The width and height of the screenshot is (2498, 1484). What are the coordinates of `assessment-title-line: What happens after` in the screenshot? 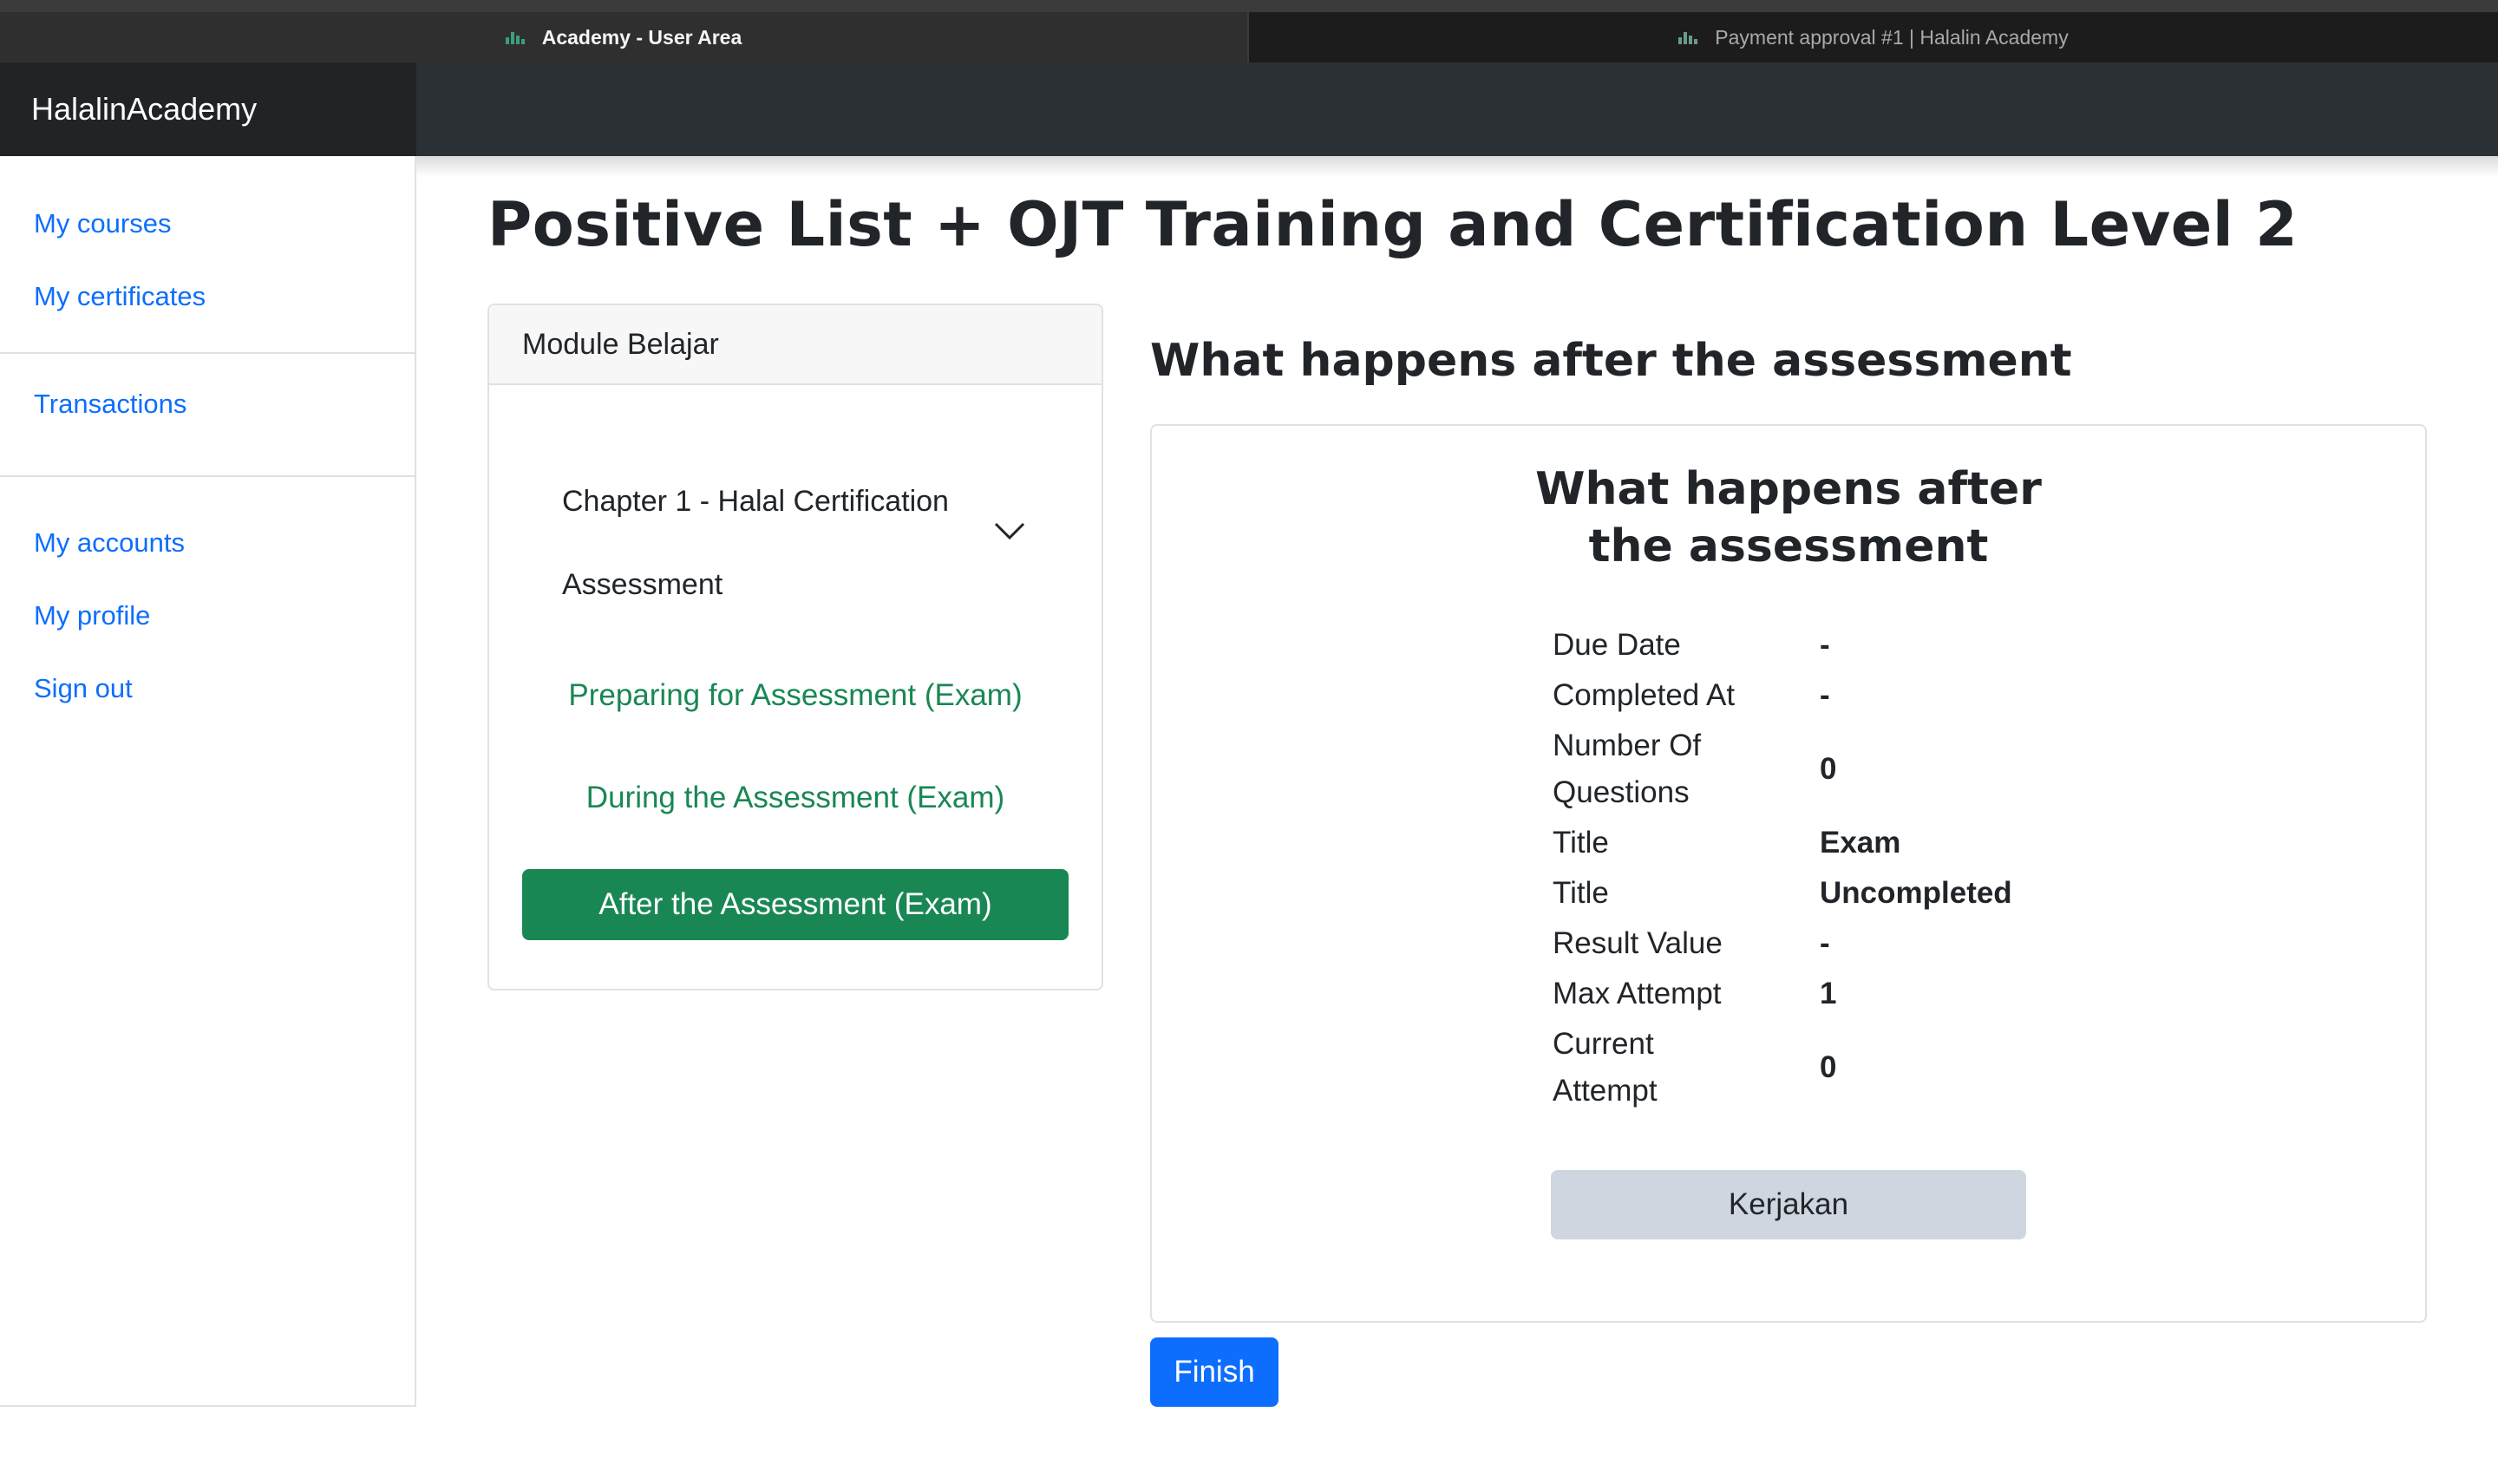 It's located at (1788, 489).